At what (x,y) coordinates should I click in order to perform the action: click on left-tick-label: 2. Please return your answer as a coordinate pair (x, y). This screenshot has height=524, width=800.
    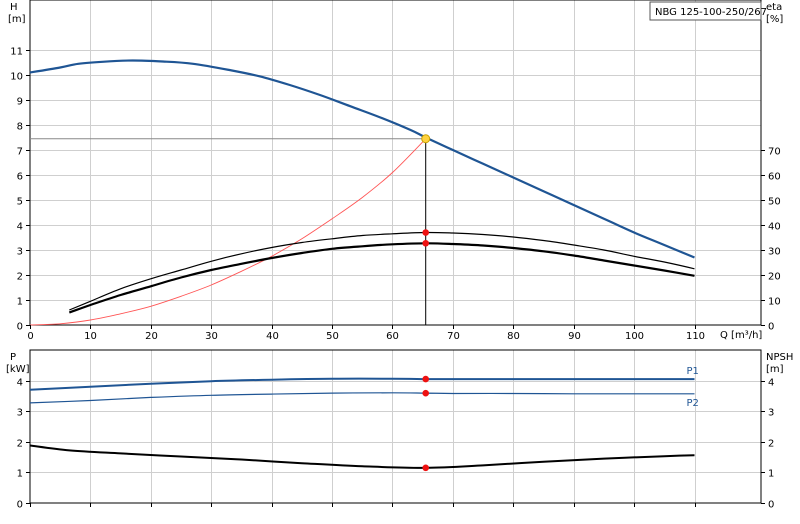
    Looking at the image, I should click on (20, 277).